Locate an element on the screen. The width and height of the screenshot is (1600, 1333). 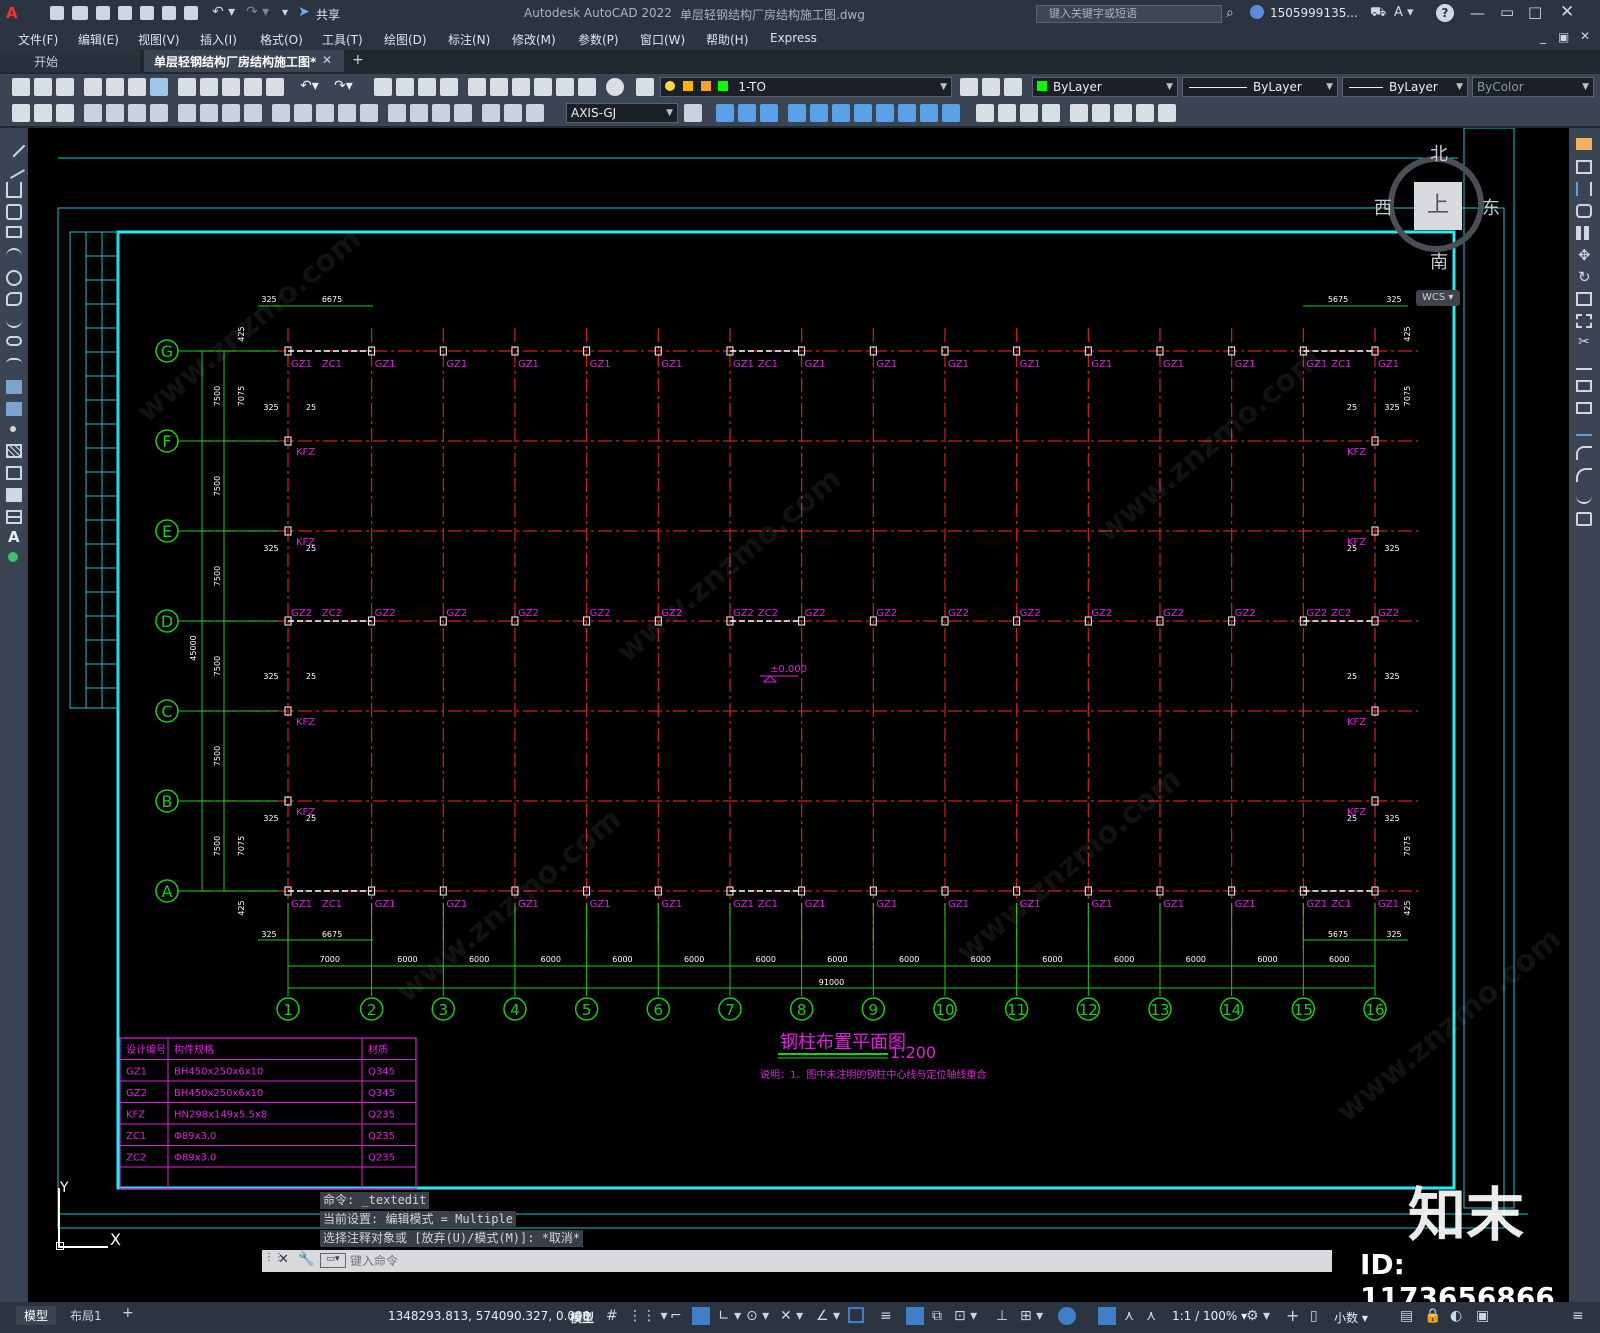
view-sw-iso-icon is located at coordinates (863, 113).